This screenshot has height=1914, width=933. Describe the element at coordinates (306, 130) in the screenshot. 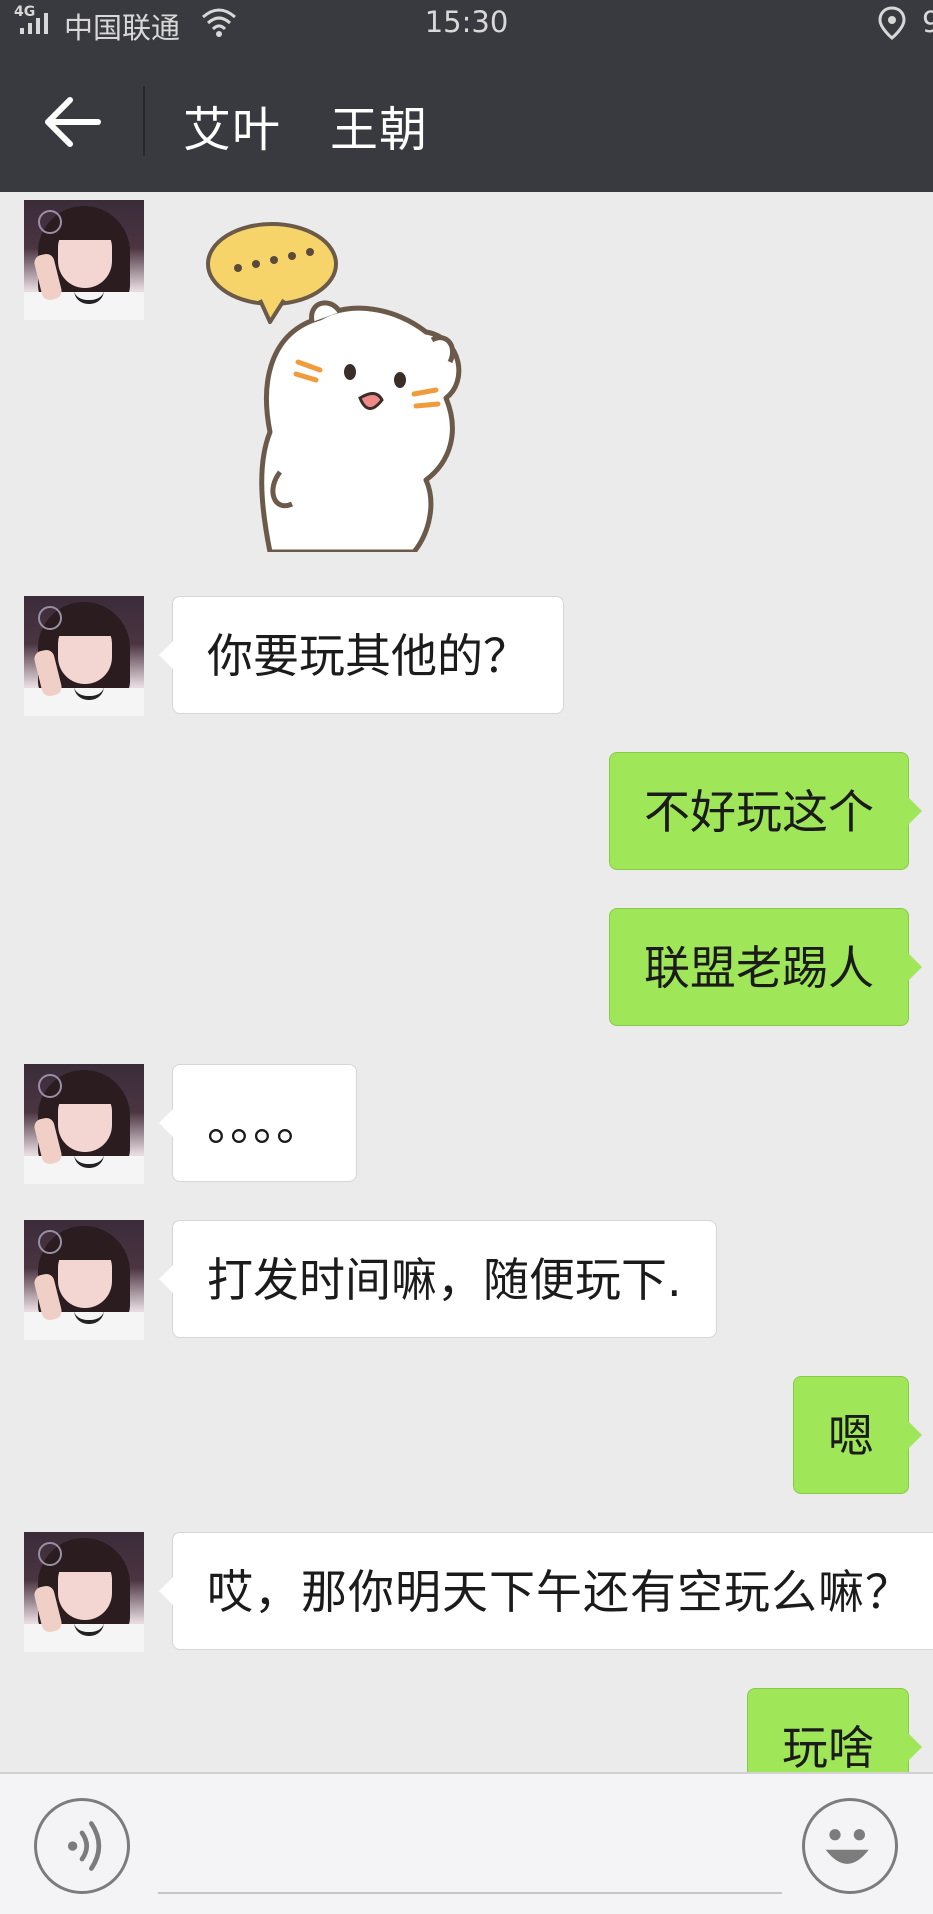

I see `chat-title: 艾叶 王朝` at that location.